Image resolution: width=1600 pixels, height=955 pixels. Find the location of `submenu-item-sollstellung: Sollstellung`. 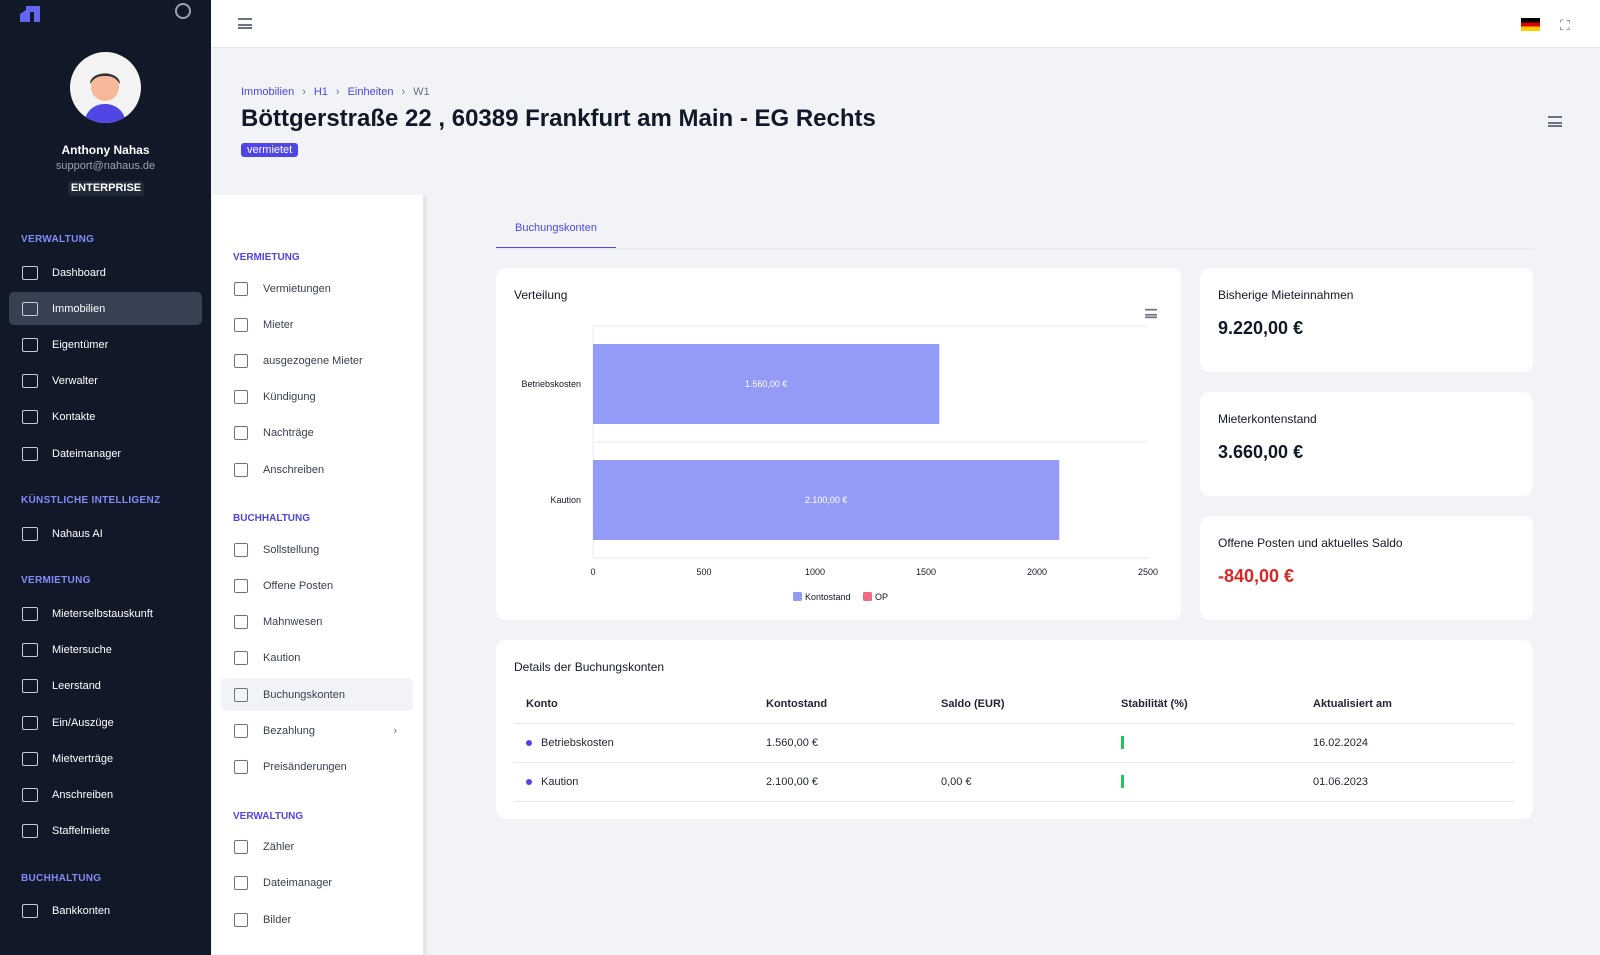

submenu-item-sollstellung: Sollstellung is located at coordinates (317, 549).